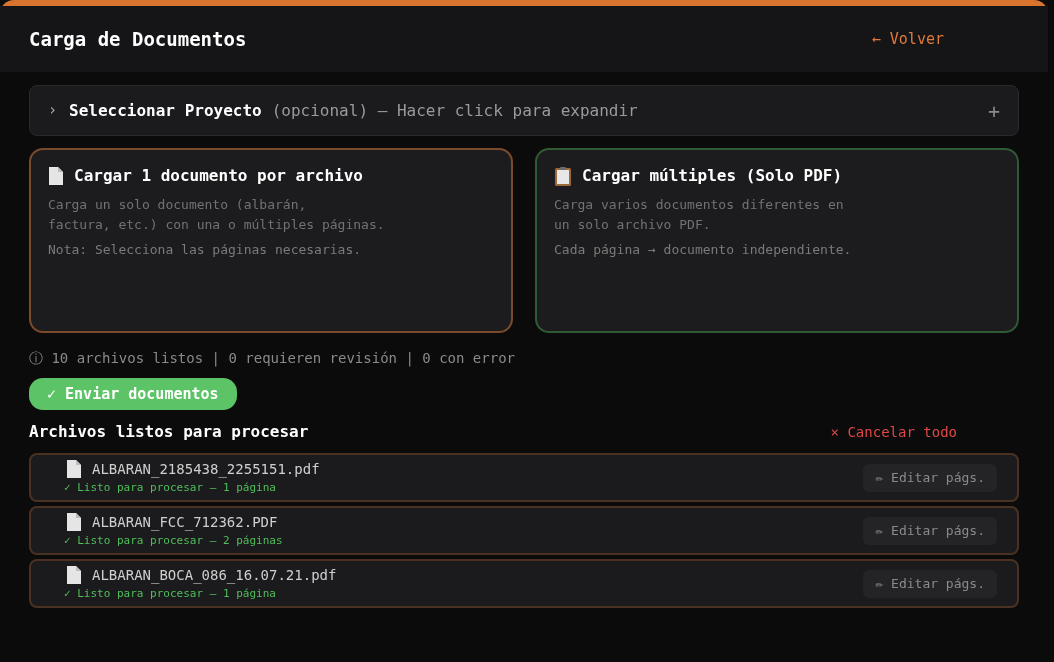 This screenshot has height=662, width=1054. What do you see at coordinates (218, 176) in the screenshot?
I see `card-title: Cargar 1 documento por archivo` at bounding box center [218, 176].